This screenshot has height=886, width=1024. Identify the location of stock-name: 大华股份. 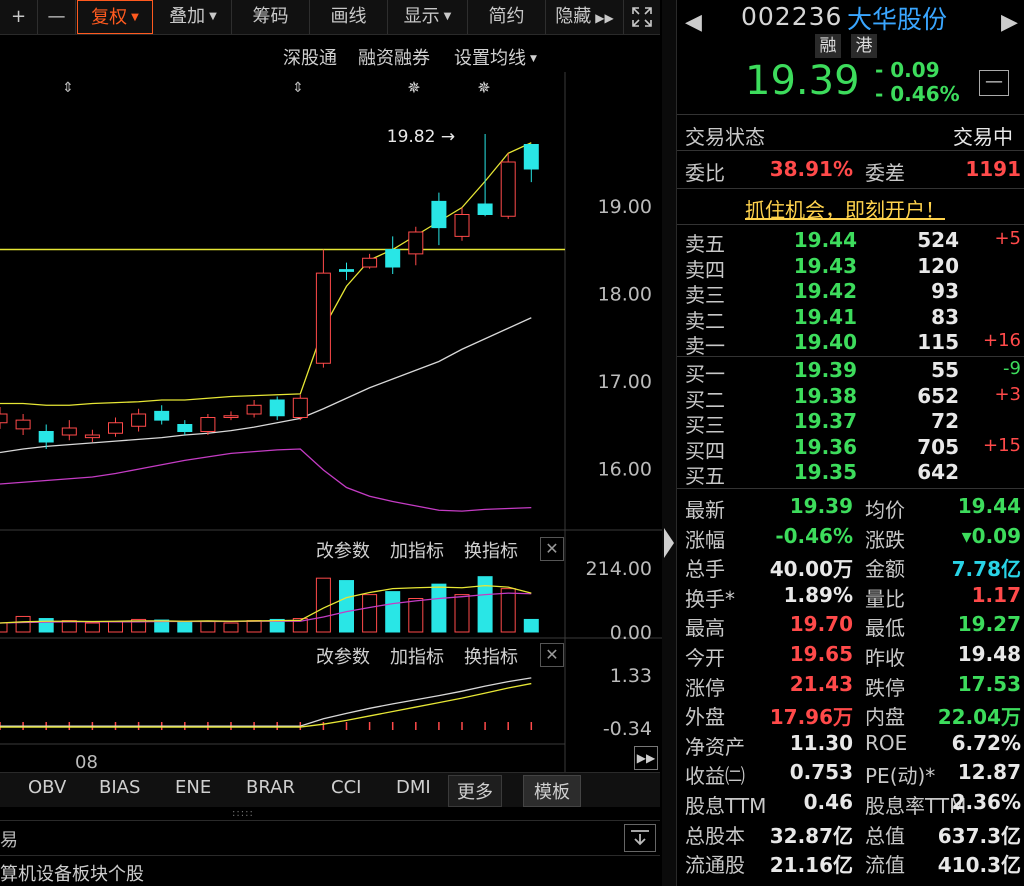
(897, 19).